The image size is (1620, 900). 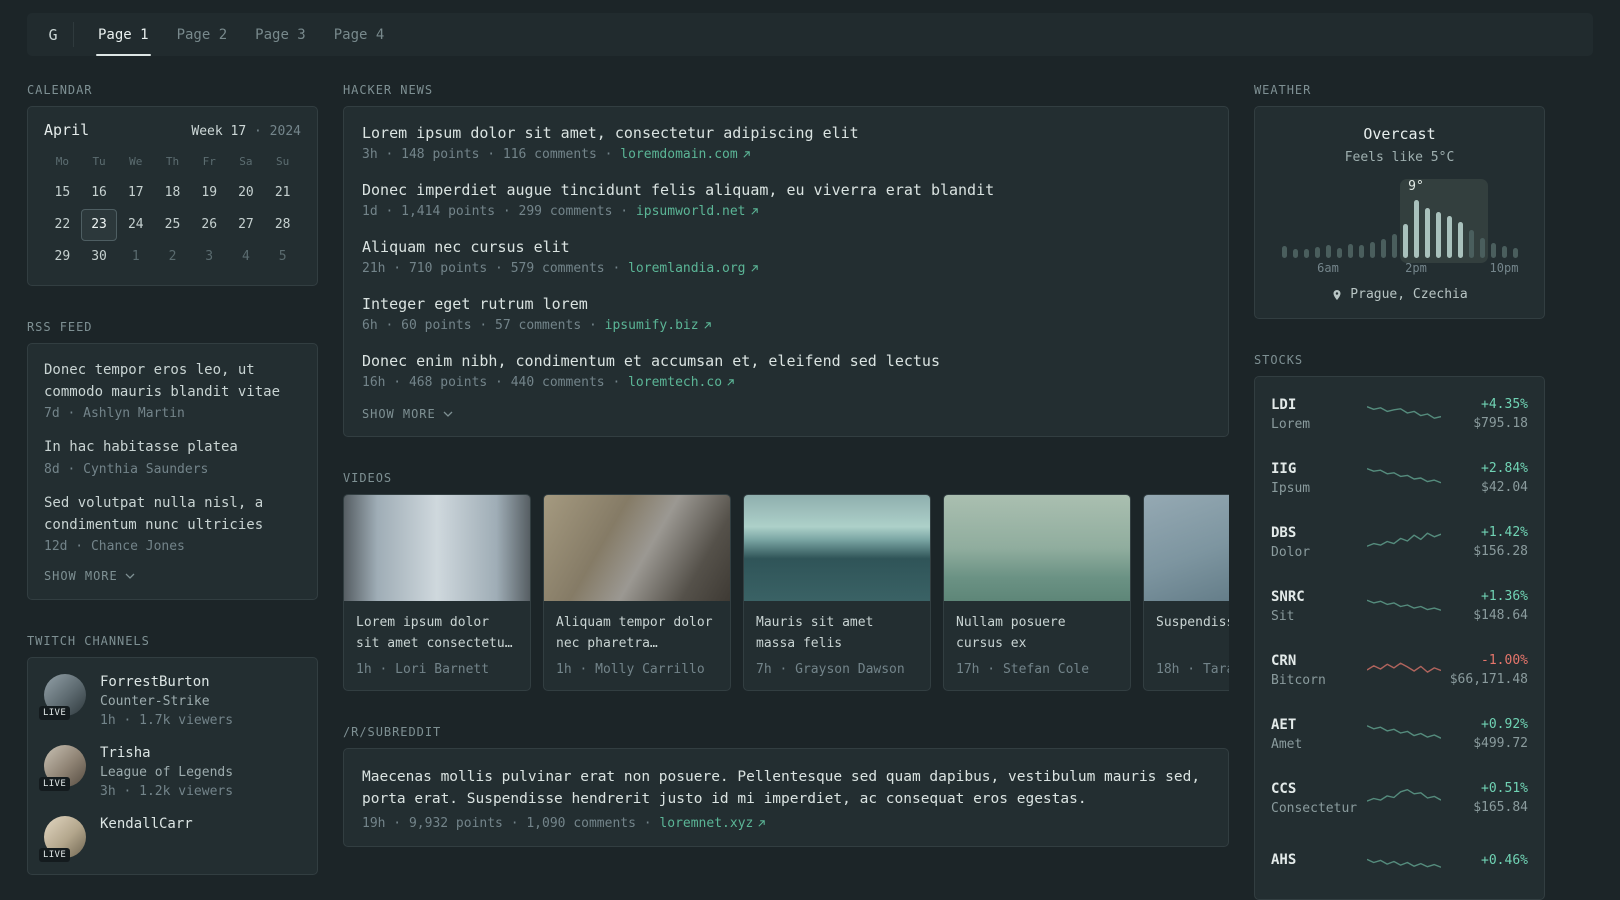 What do you see at coordinates (246, 225) in the screenshot?
I see `calendar-day: 27` at bounding box center [246, 225].